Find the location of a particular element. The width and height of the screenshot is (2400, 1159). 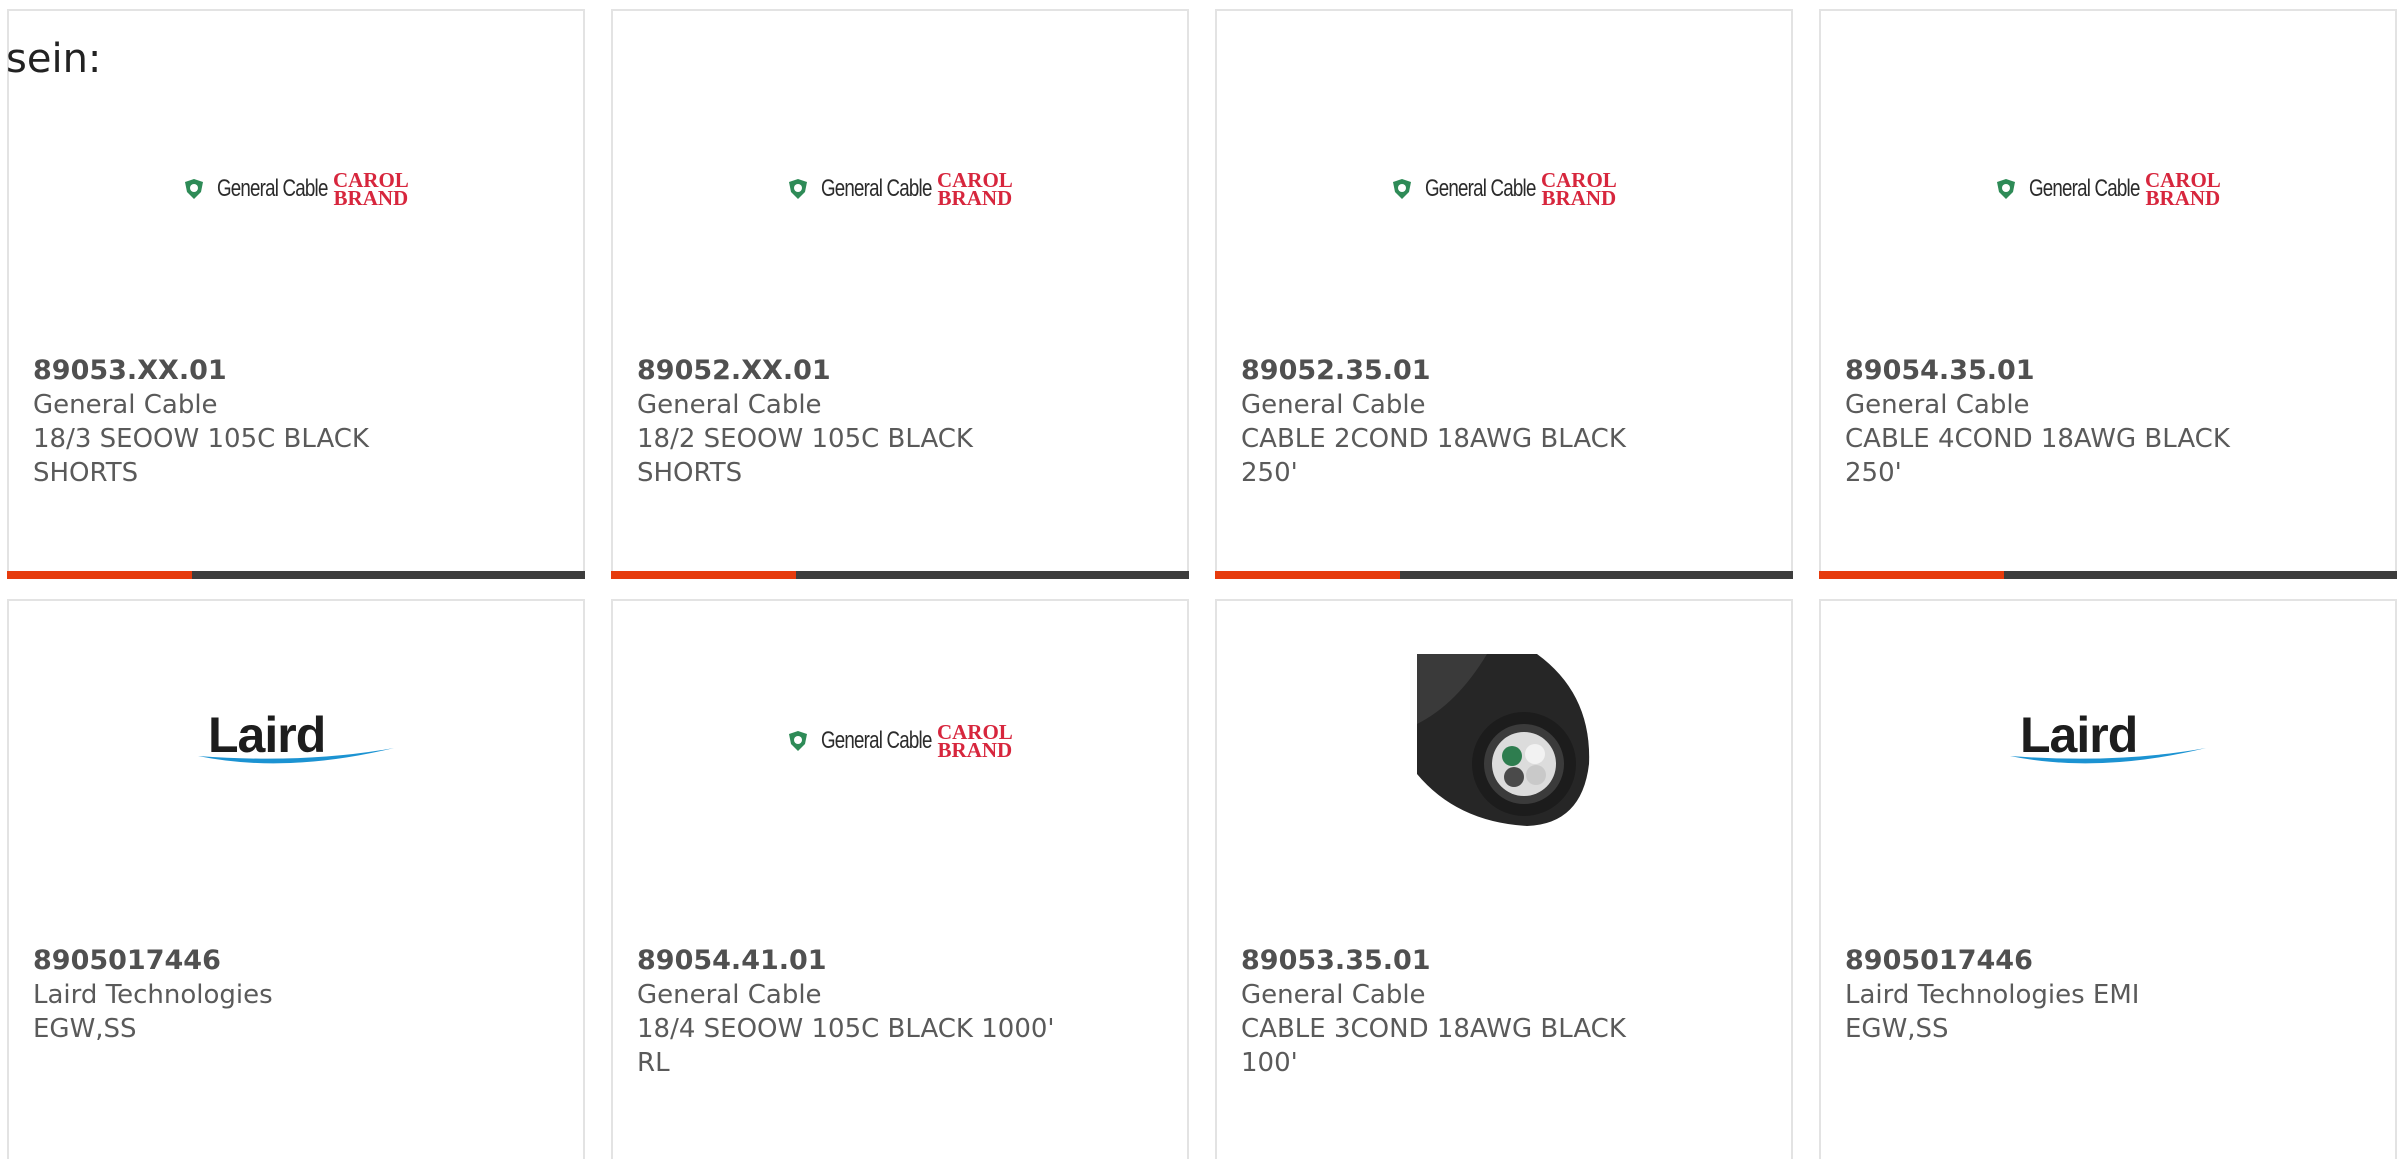

manufacturer: Laird Technologies EMI is located at coordinates (1992, 995).